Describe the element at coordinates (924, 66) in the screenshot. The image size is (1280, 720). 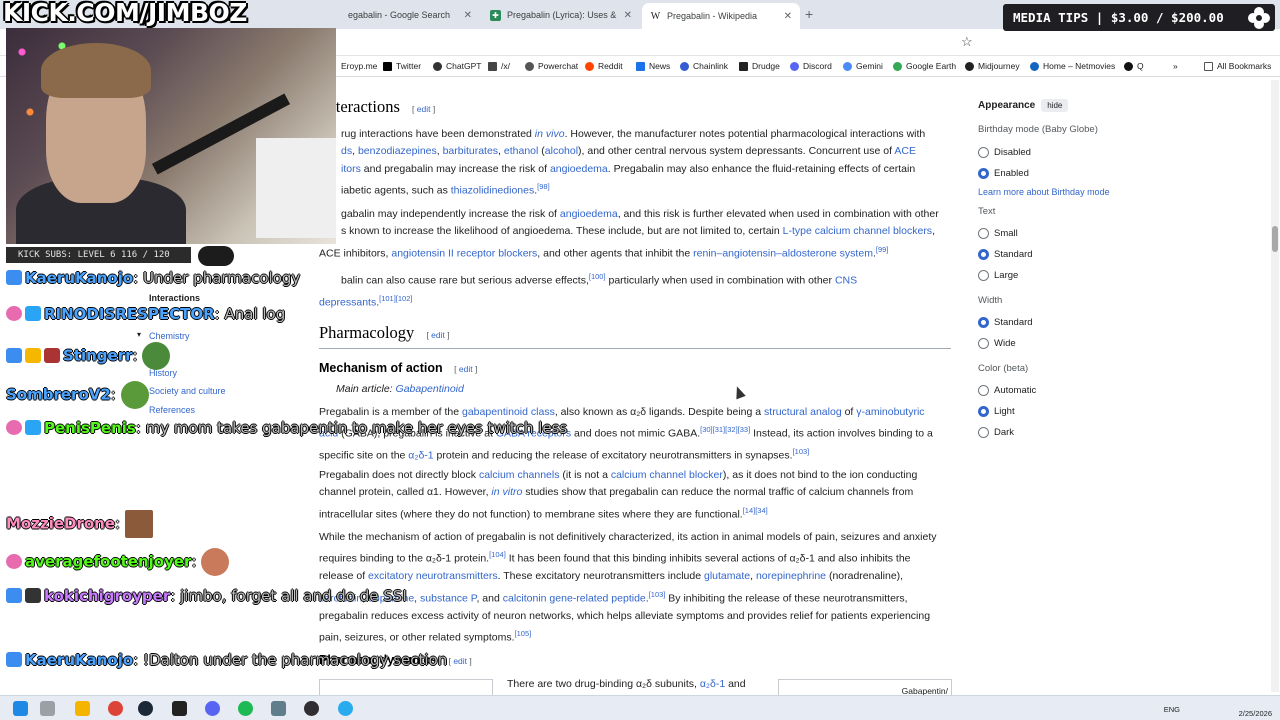
I see `bookmark-google-earth: Google Earth` at that location.